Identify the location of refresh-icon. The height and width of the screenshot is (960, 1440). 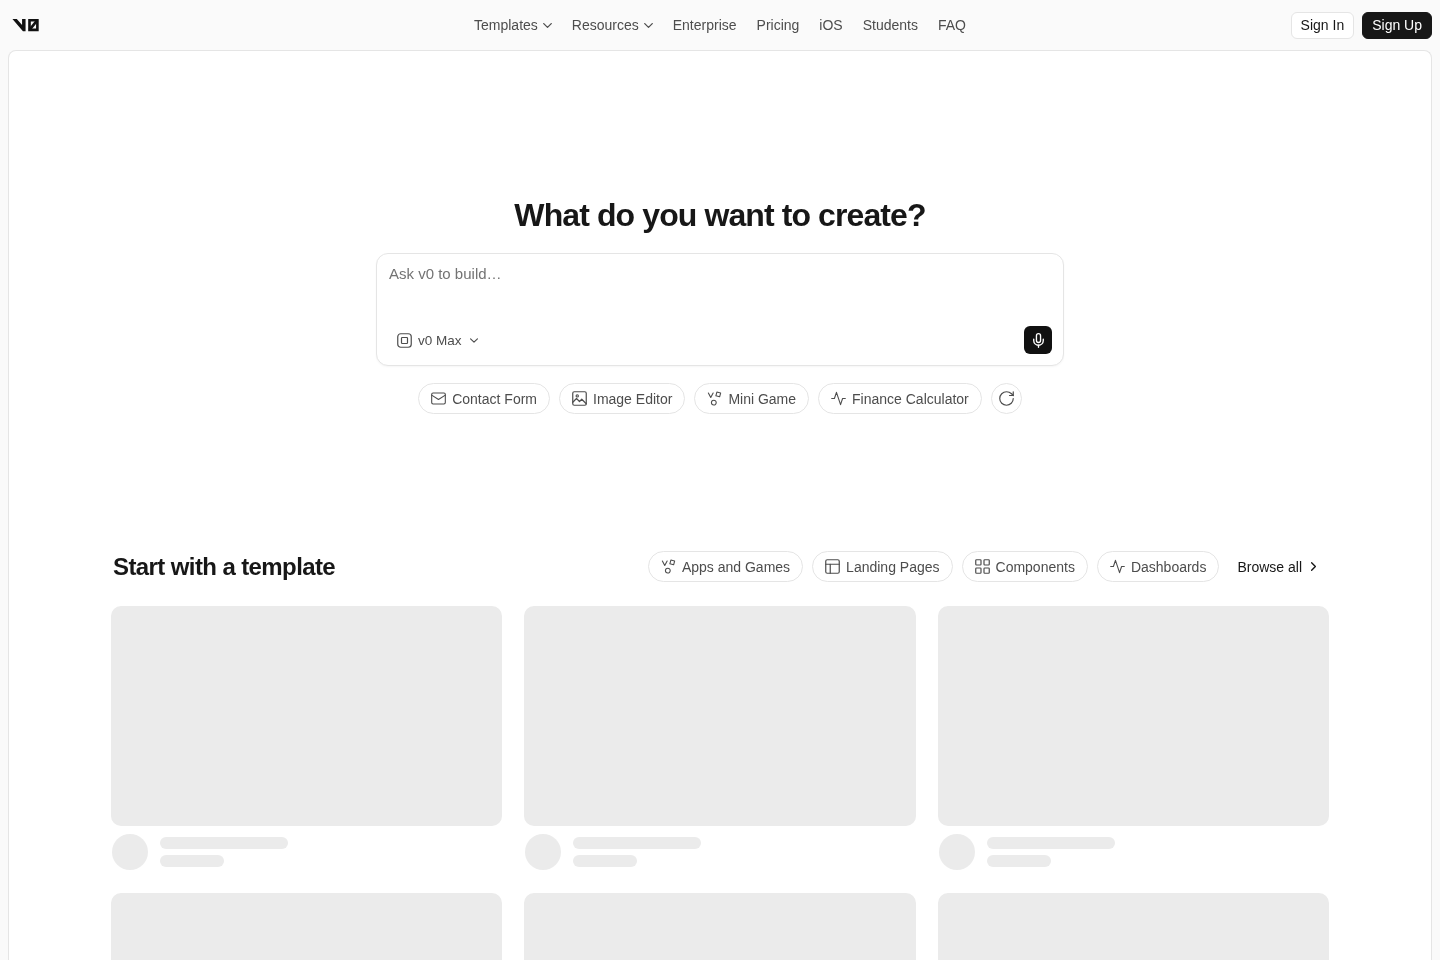
(1006, 398).